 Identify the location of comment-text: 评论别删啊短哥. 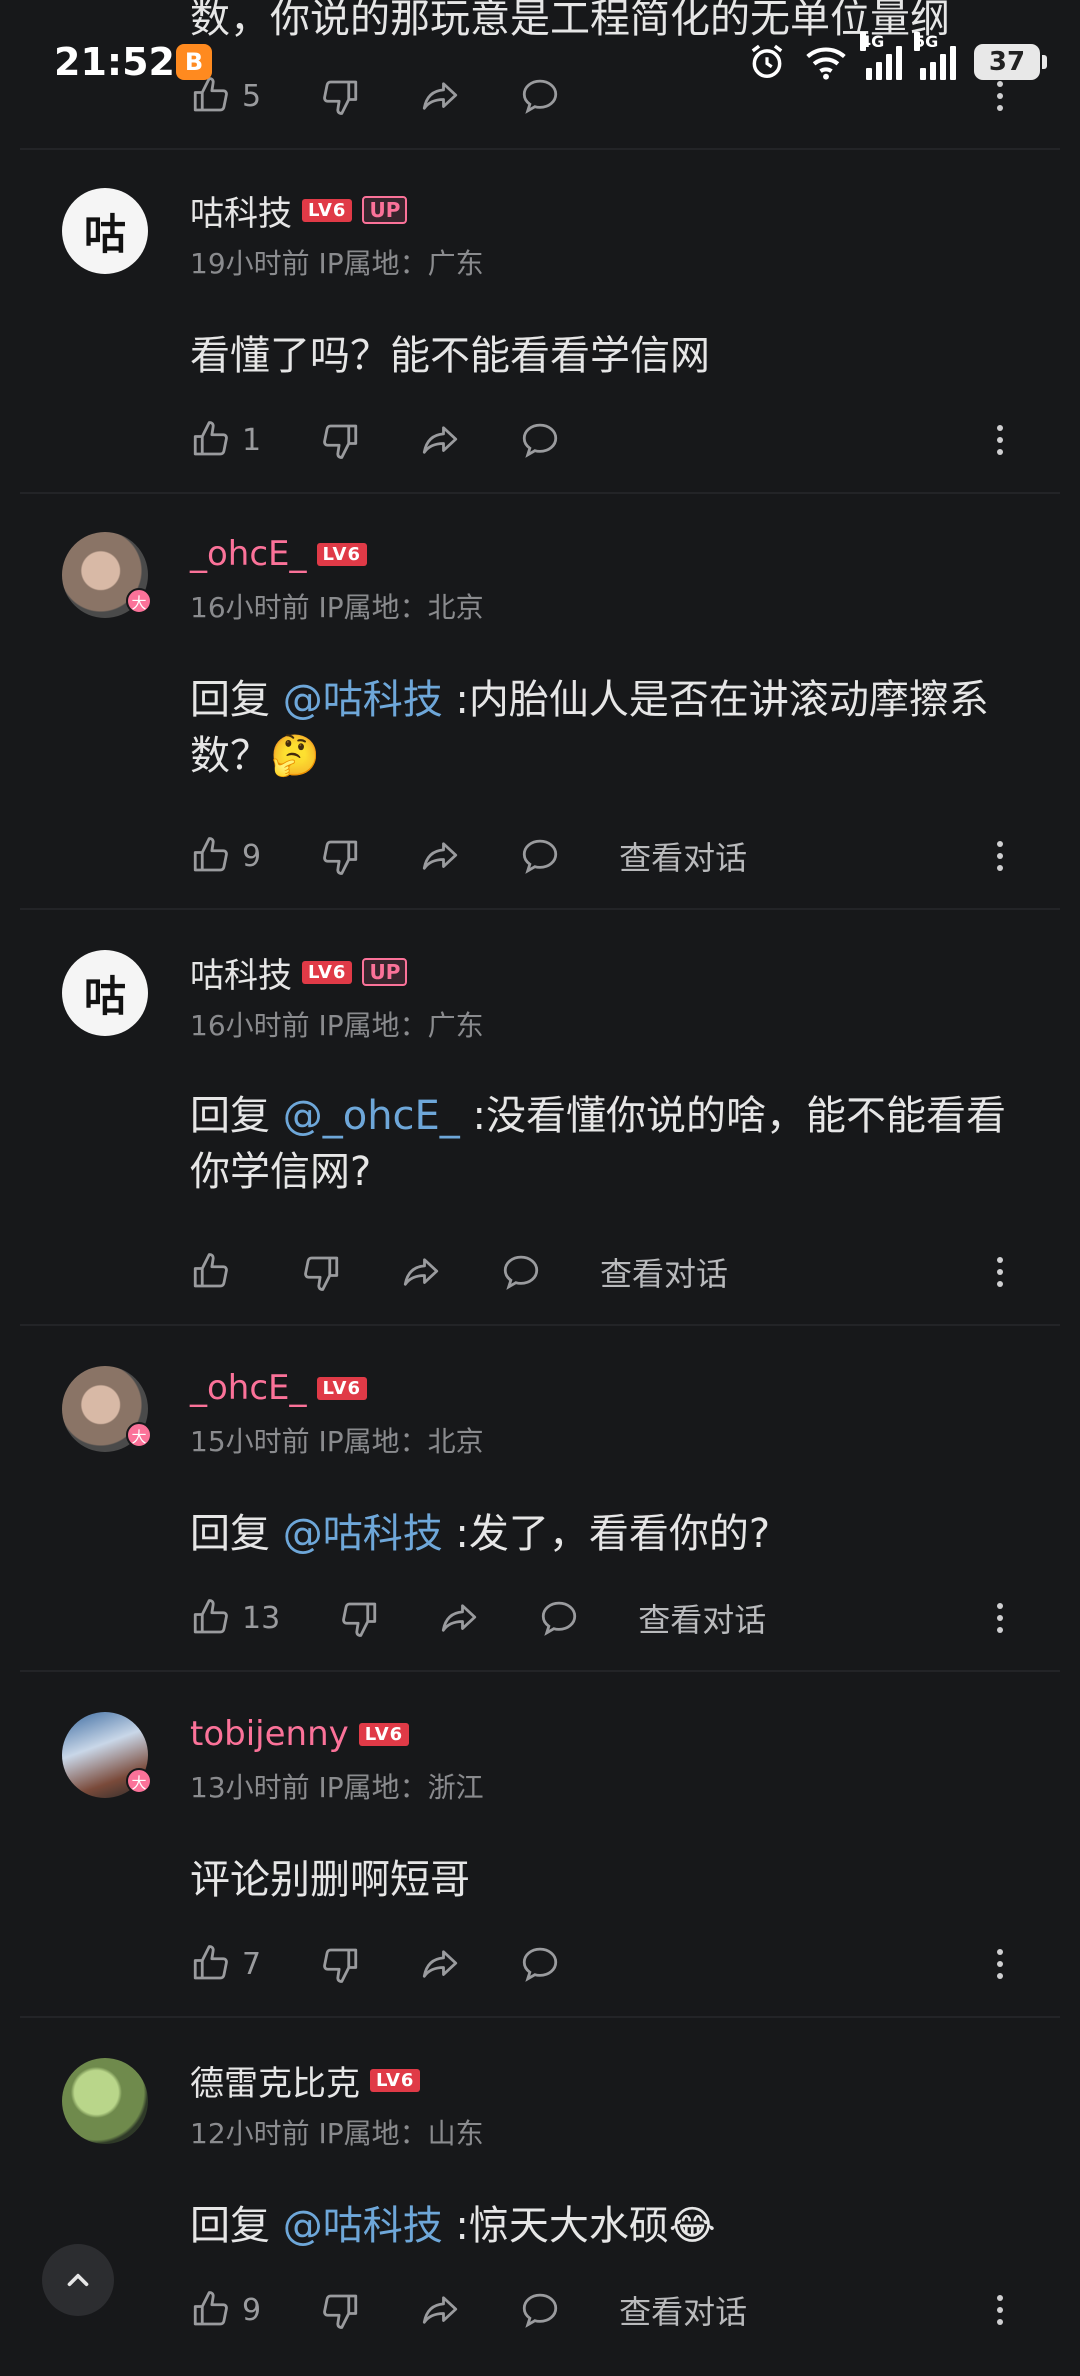
(605, 1880).